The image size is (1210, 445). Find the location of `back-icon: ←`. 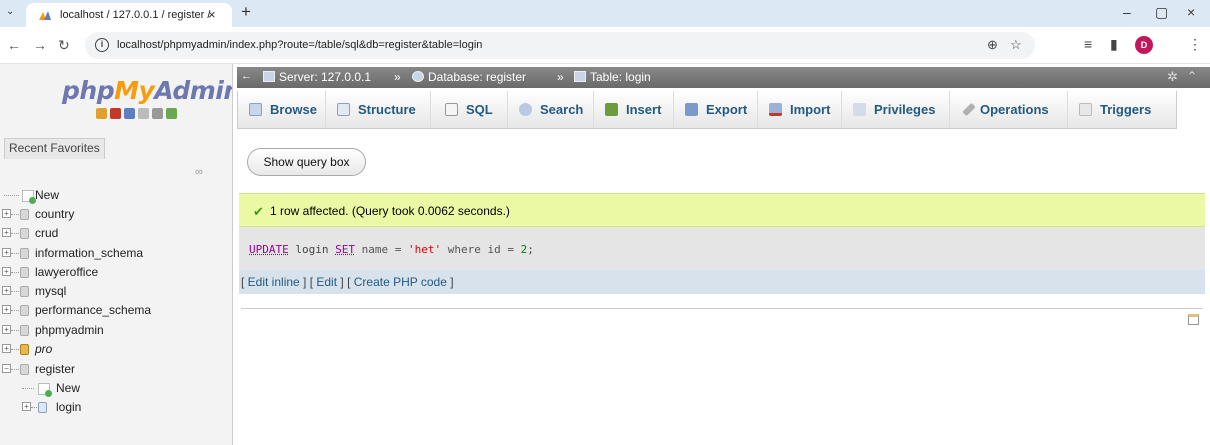

back-icon: ← is located at coordinates (14, 45).